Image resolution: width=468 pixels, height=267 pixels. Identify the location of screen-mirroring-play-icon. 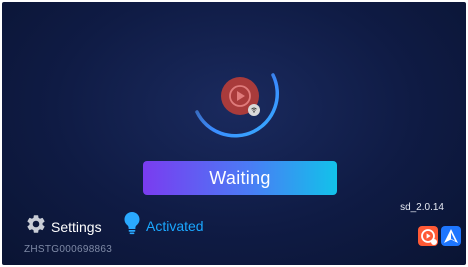
(241, 108).